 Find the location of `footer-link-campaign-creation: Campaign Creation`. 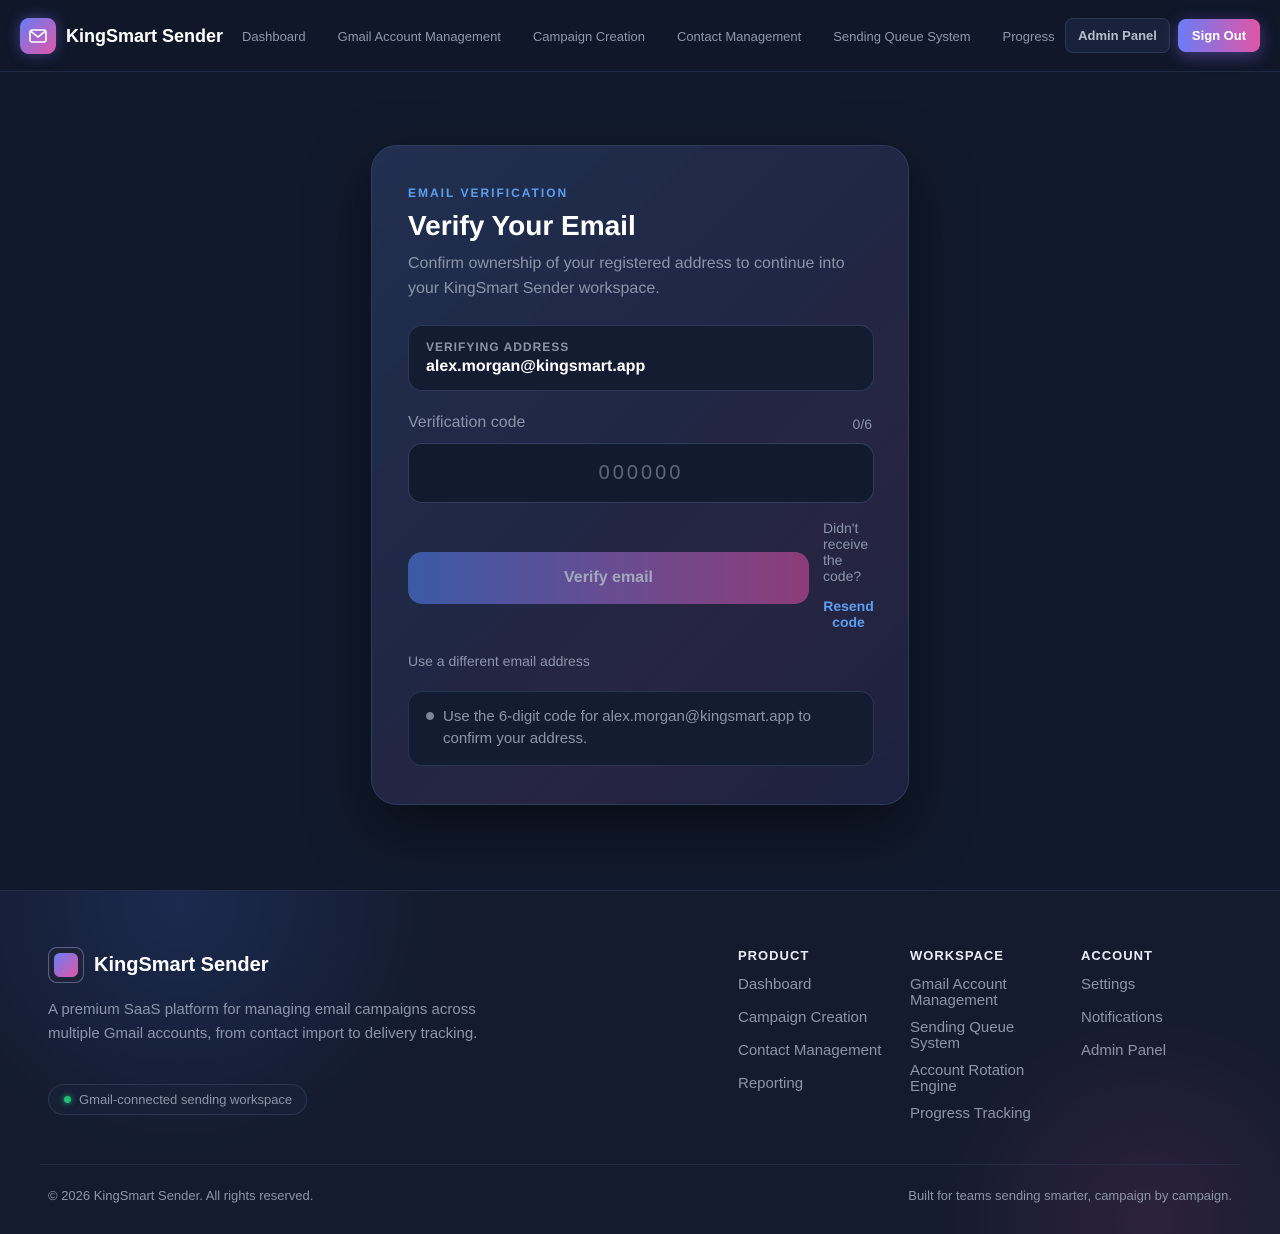

footer-link-campaign-creation: Campaign Creation is located at coordinates (802, 1018).